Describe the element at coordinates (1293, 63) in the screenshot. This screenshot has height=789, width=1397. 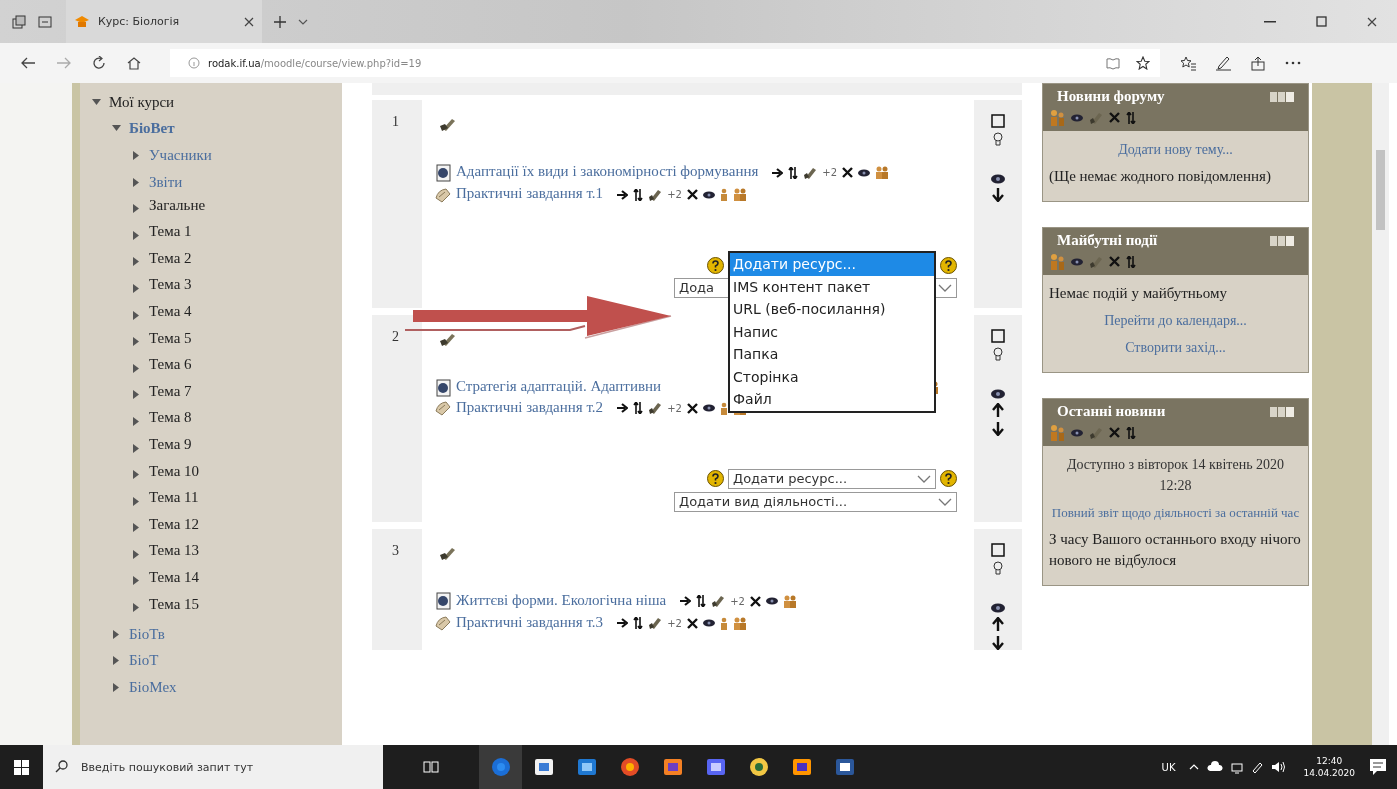
I see `more-icon` at that location.